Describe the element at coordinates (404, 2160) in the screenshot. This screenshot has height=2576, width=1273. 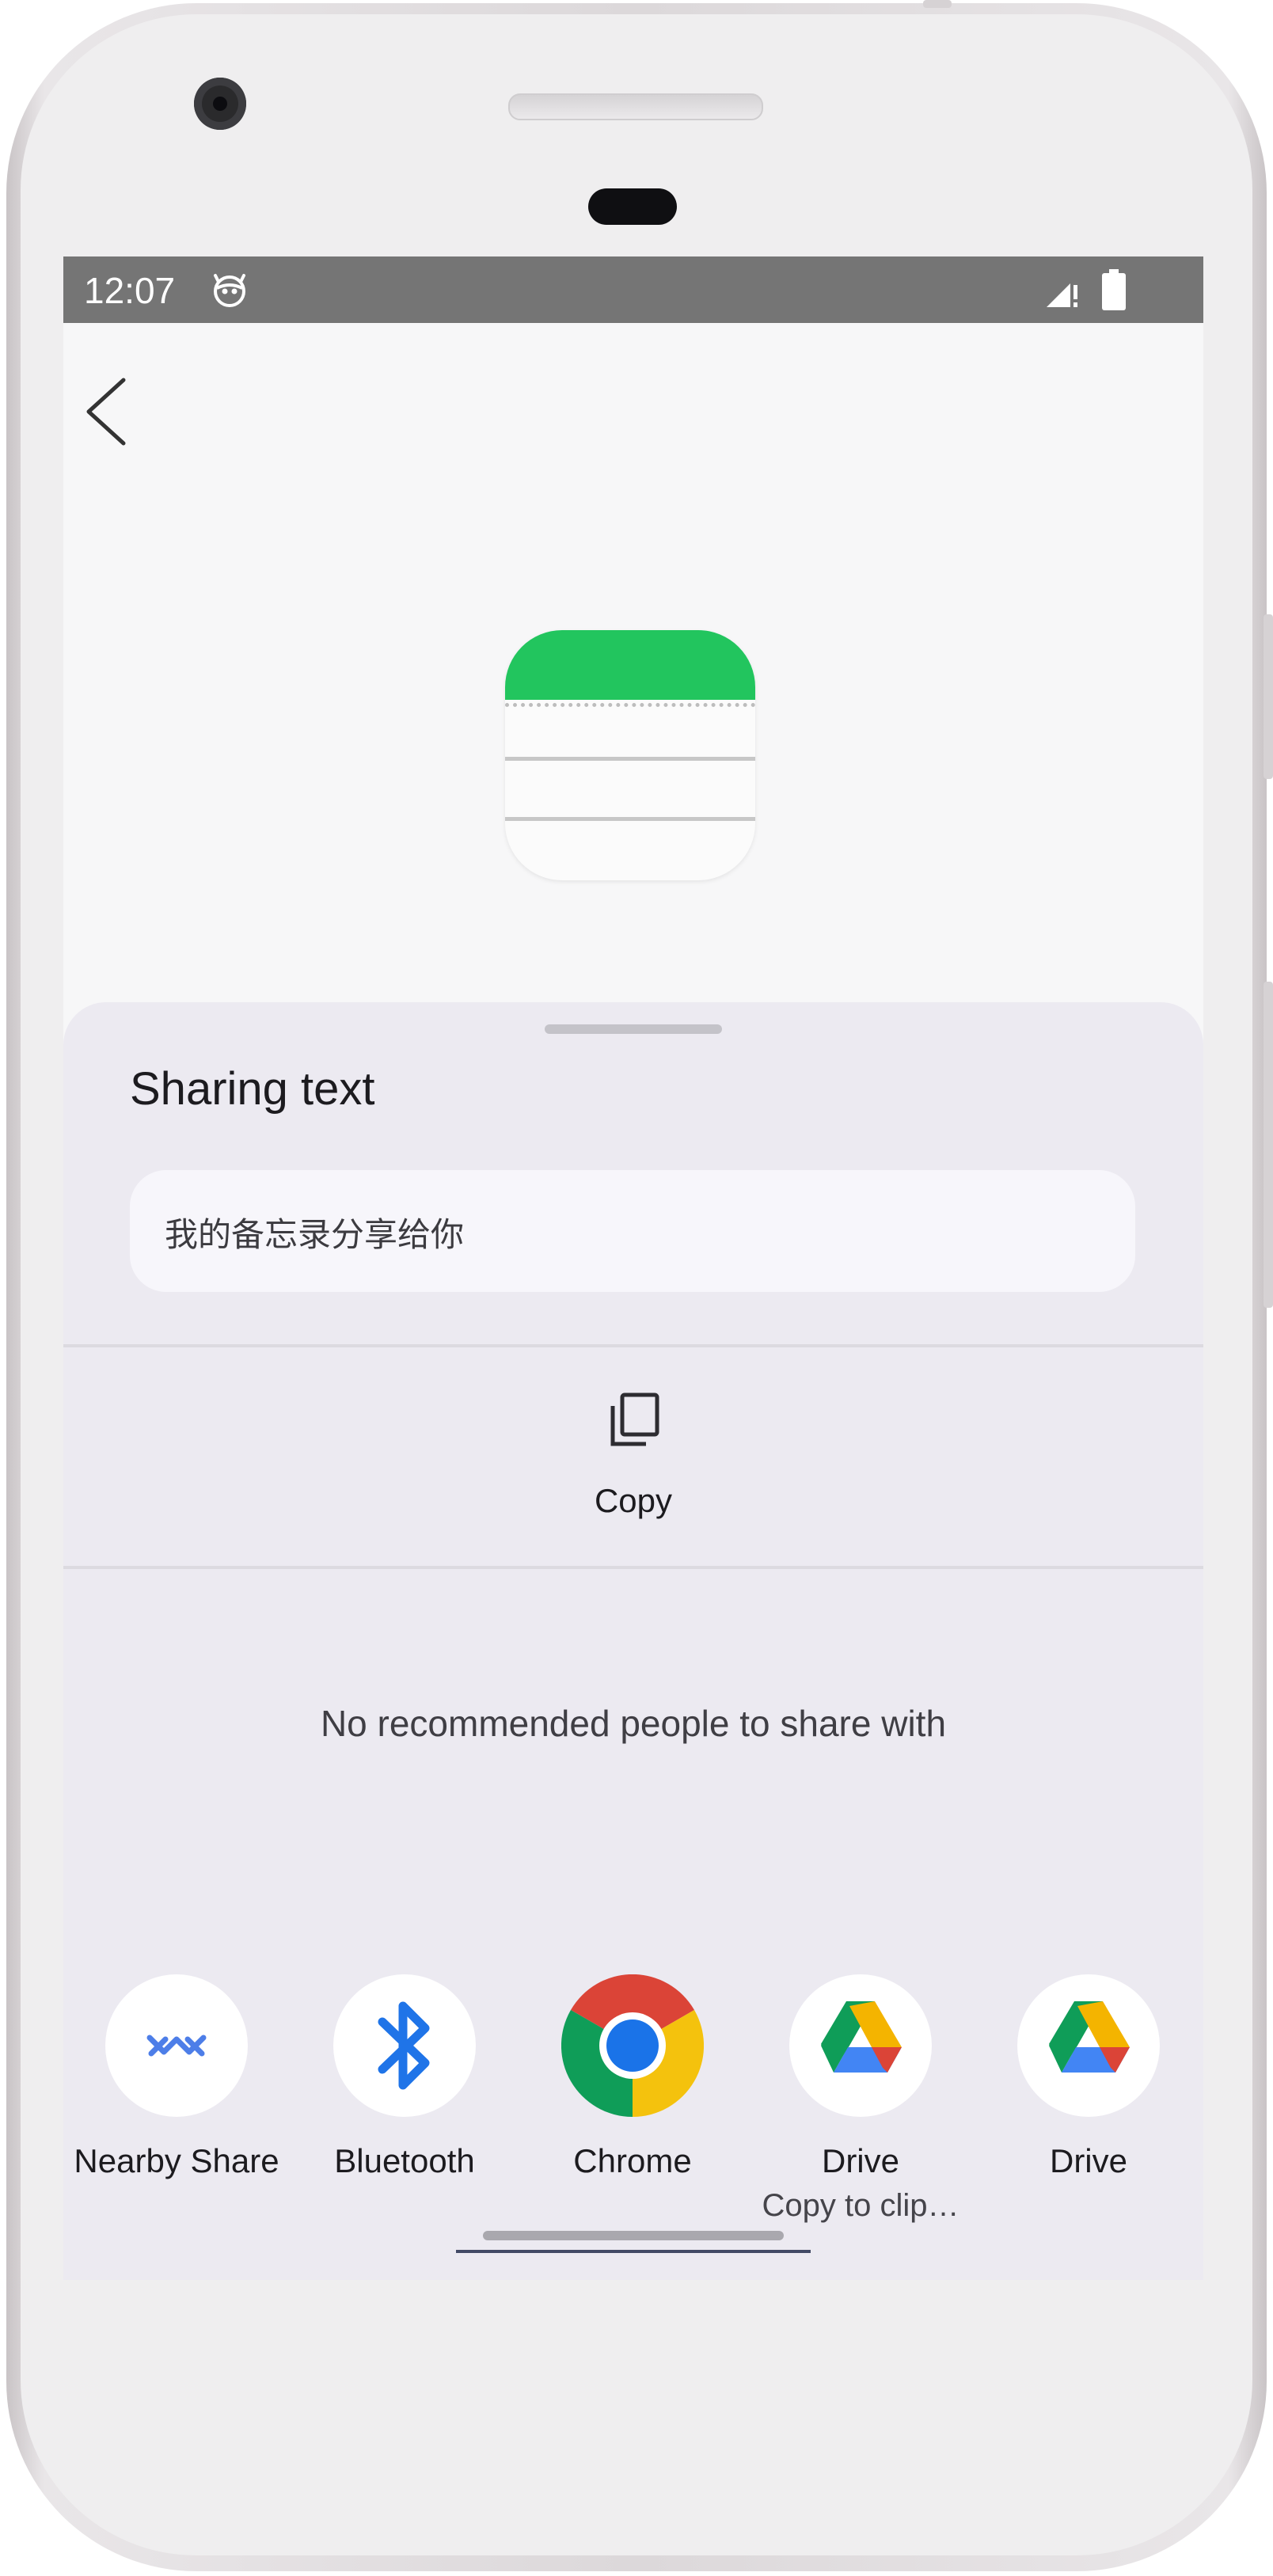
I see `target-label: Bluetooth` at that location.